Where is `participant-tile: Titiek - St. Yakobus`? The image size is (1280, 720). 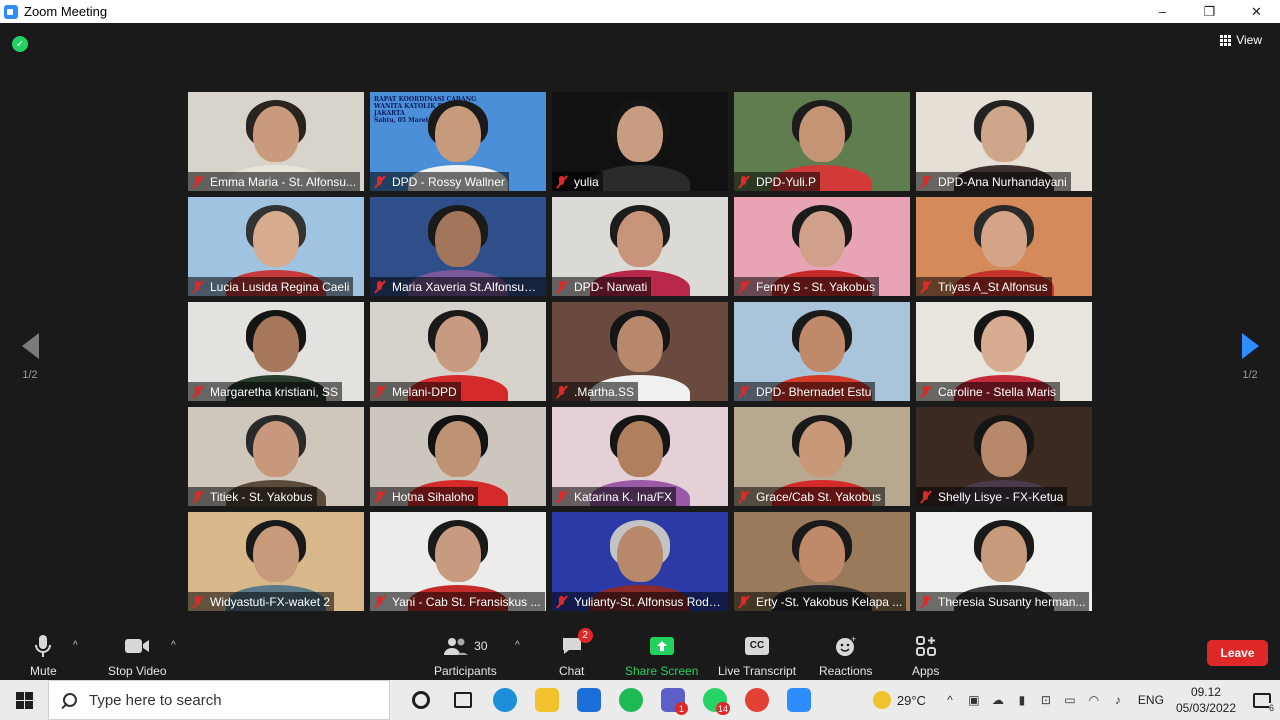 participant-tile: Titiek - St. Yakobus is located at coordinates (276, 456).